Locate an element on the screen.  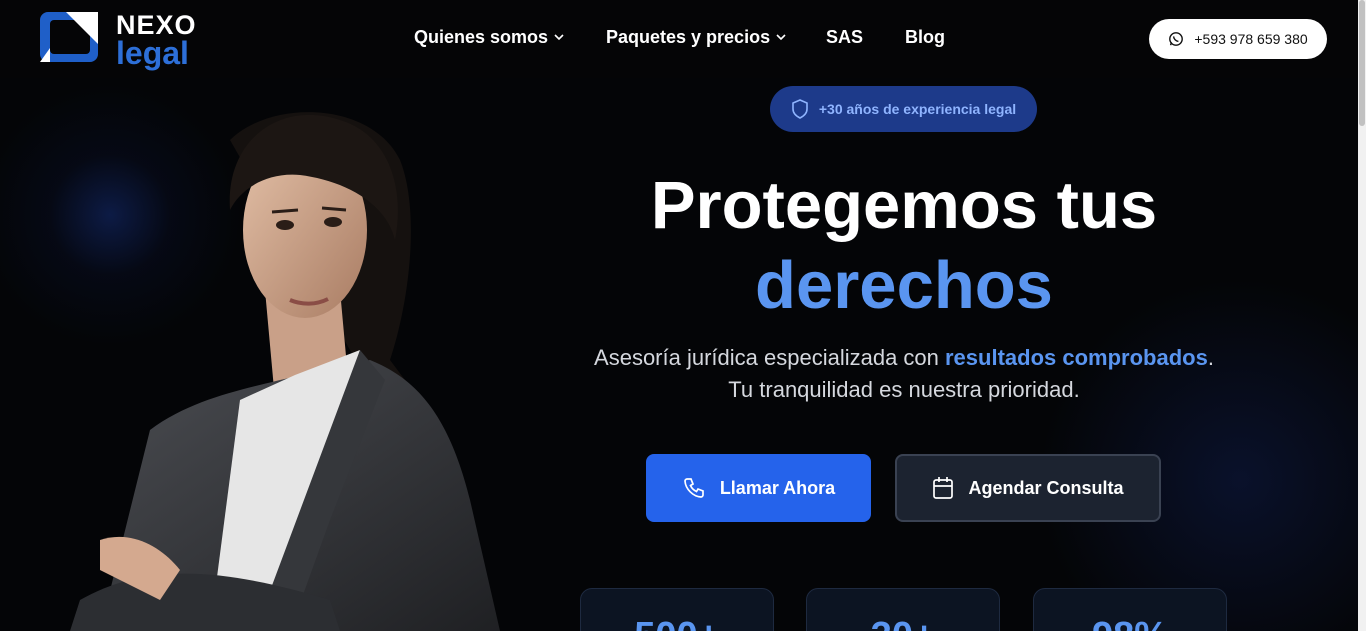
nav-quienes-somos: Quienes somos is located at coordinates (489, 37).